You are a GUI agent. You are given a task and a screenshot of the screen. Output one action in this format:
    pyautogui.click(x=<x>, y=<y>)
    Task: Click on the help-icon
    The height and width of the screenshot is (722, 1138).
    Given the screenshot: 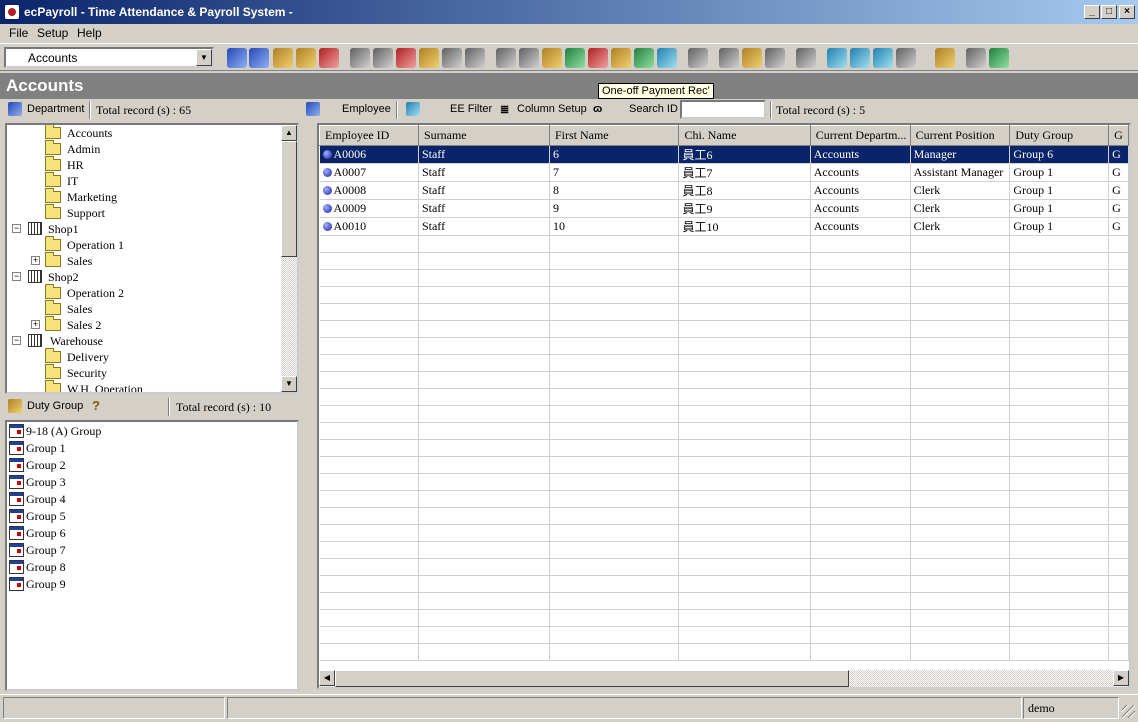 What is the action you would take?
    pyautogui.click(x=945, y=58)
    